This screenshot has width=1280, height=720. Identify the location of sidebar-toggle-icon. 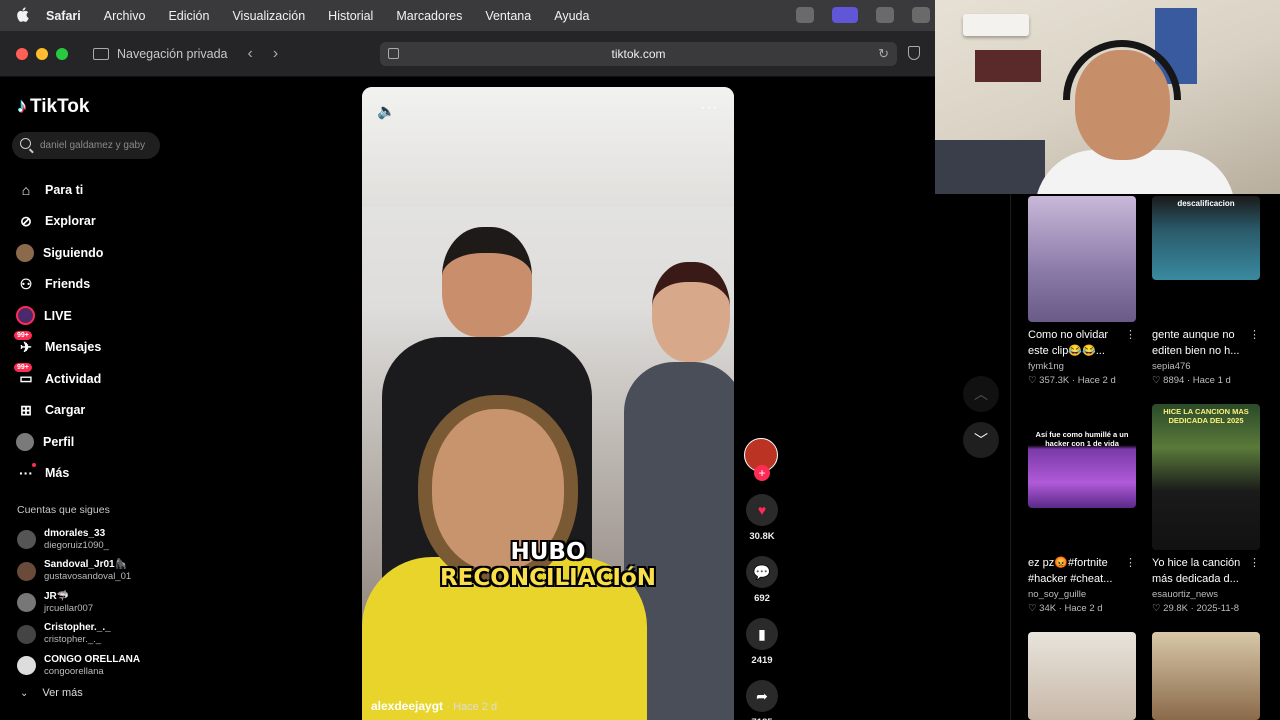
(101, 53).